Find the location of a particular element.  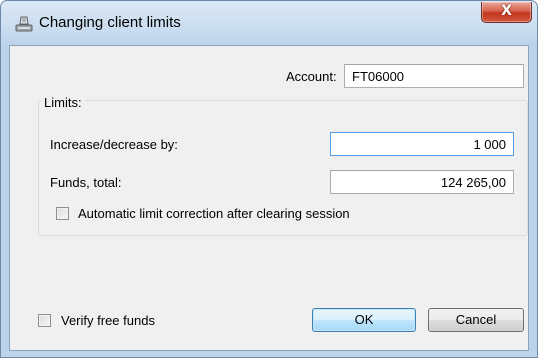

cancel-button: Cancel is located at coordinates (476, 320).